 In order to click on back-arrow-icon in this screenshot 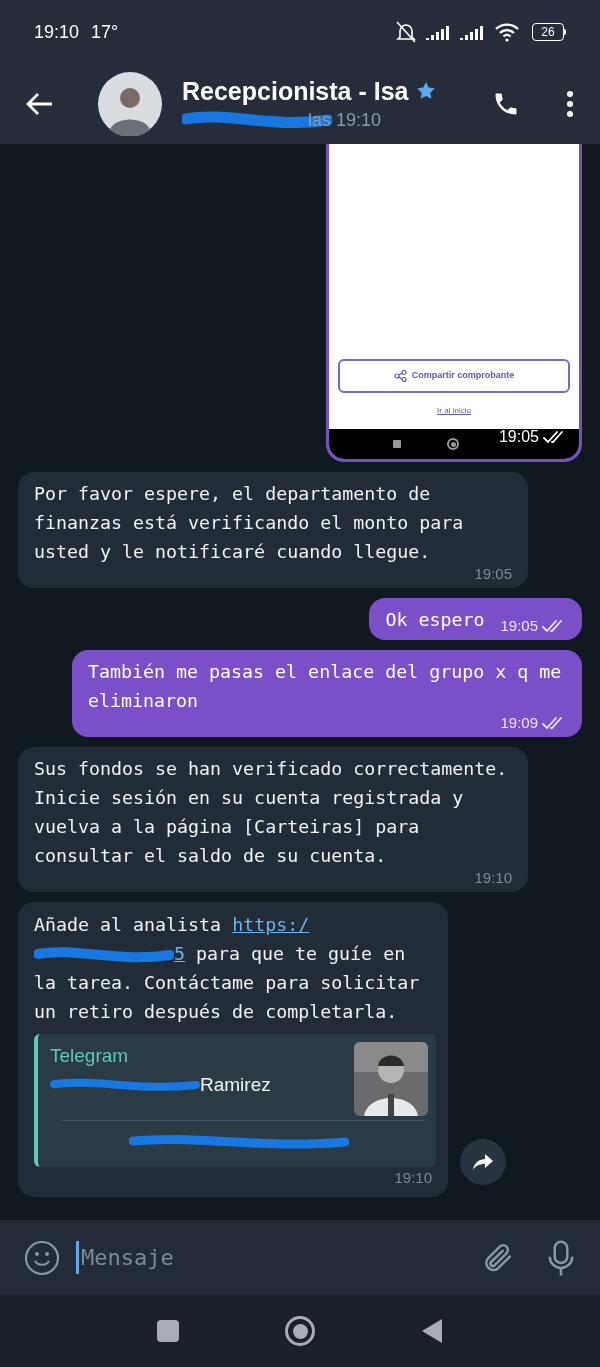, I will do `click(40, 104)`.